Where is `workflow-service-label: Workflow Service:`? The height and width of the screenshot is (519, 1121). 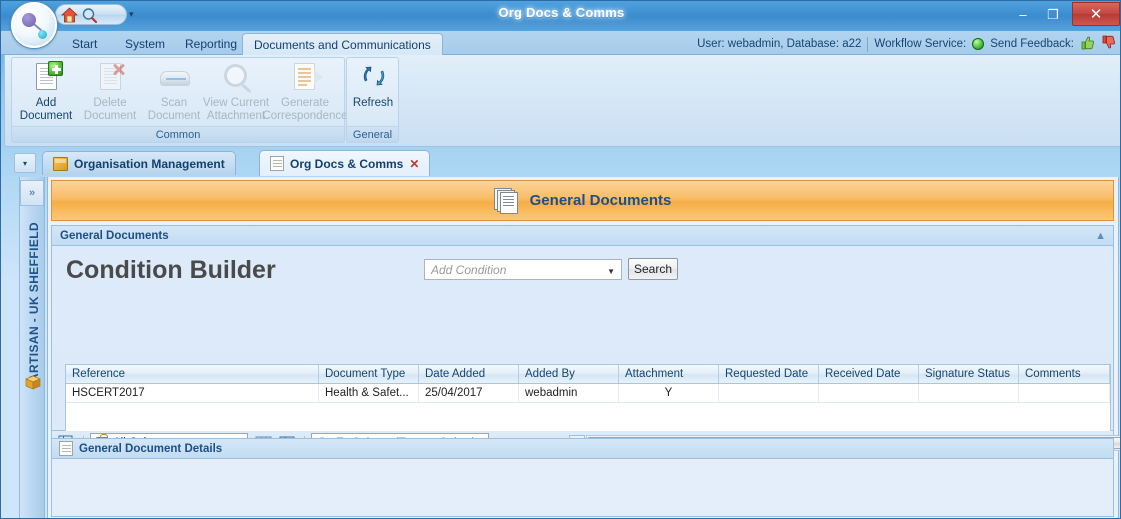
workflow-service-label: Workflow Service: is located at coordinates (920, 44).